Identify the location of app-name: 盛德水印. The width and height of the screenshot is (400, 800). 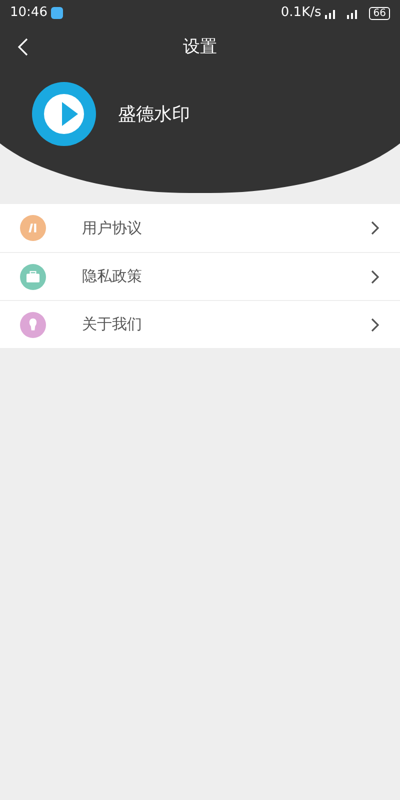
(154, 114).